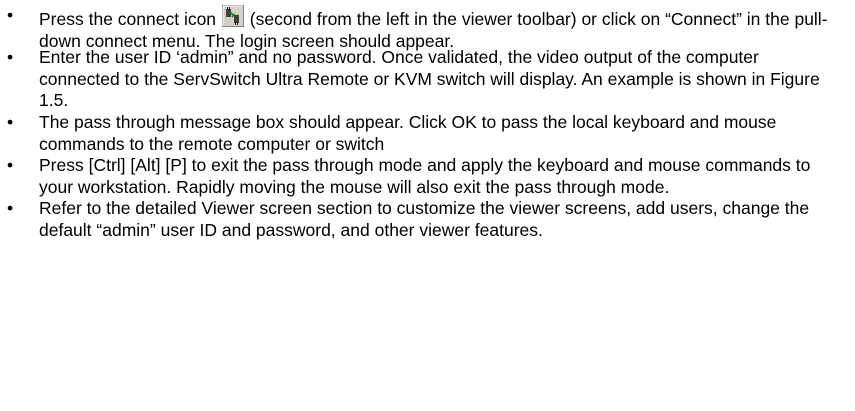  Describe the element at coordinates (232, 16) in the screenshot. I see `connect-plug-icon` at that location.